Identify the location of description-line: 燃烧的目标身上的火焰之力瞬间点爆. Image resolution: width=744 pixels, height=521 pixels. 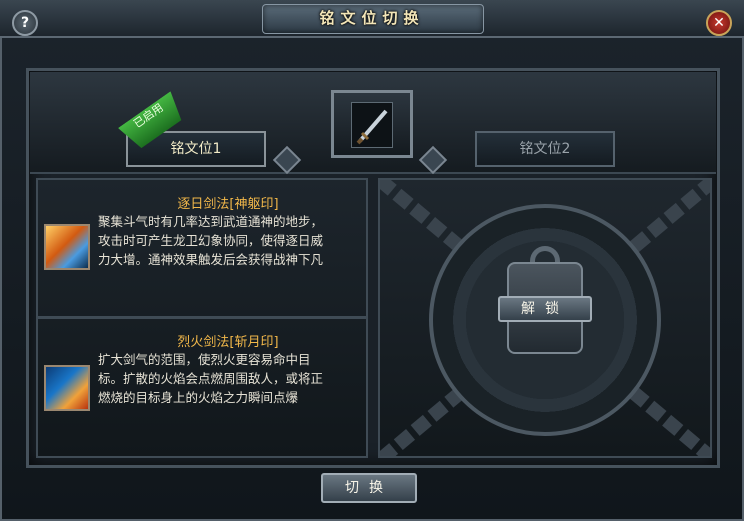
(198, 397).